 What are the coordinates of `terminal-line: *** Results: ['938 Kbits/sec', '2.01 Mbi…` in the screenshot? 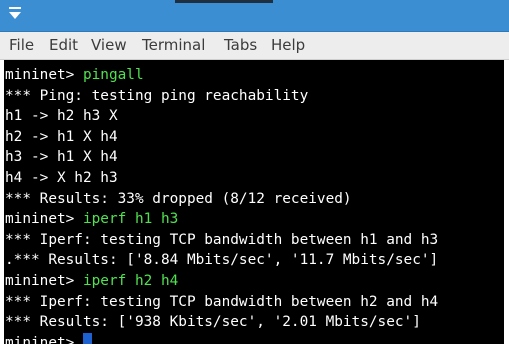 It's located at (221, 322).